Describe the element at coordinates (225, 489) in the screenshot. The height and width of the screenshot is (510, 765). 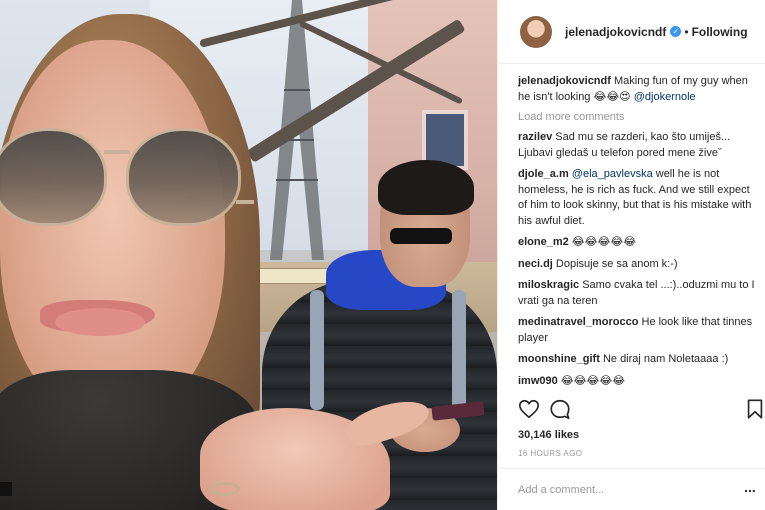
I see `ring` at that location.